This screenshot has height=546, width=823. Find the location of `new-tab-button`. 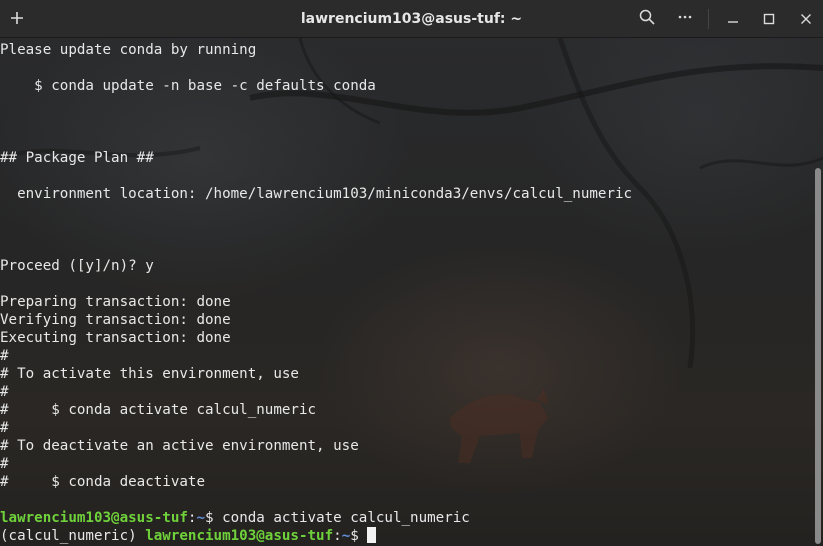

new-tab-button is located at coordinates (17, 19).